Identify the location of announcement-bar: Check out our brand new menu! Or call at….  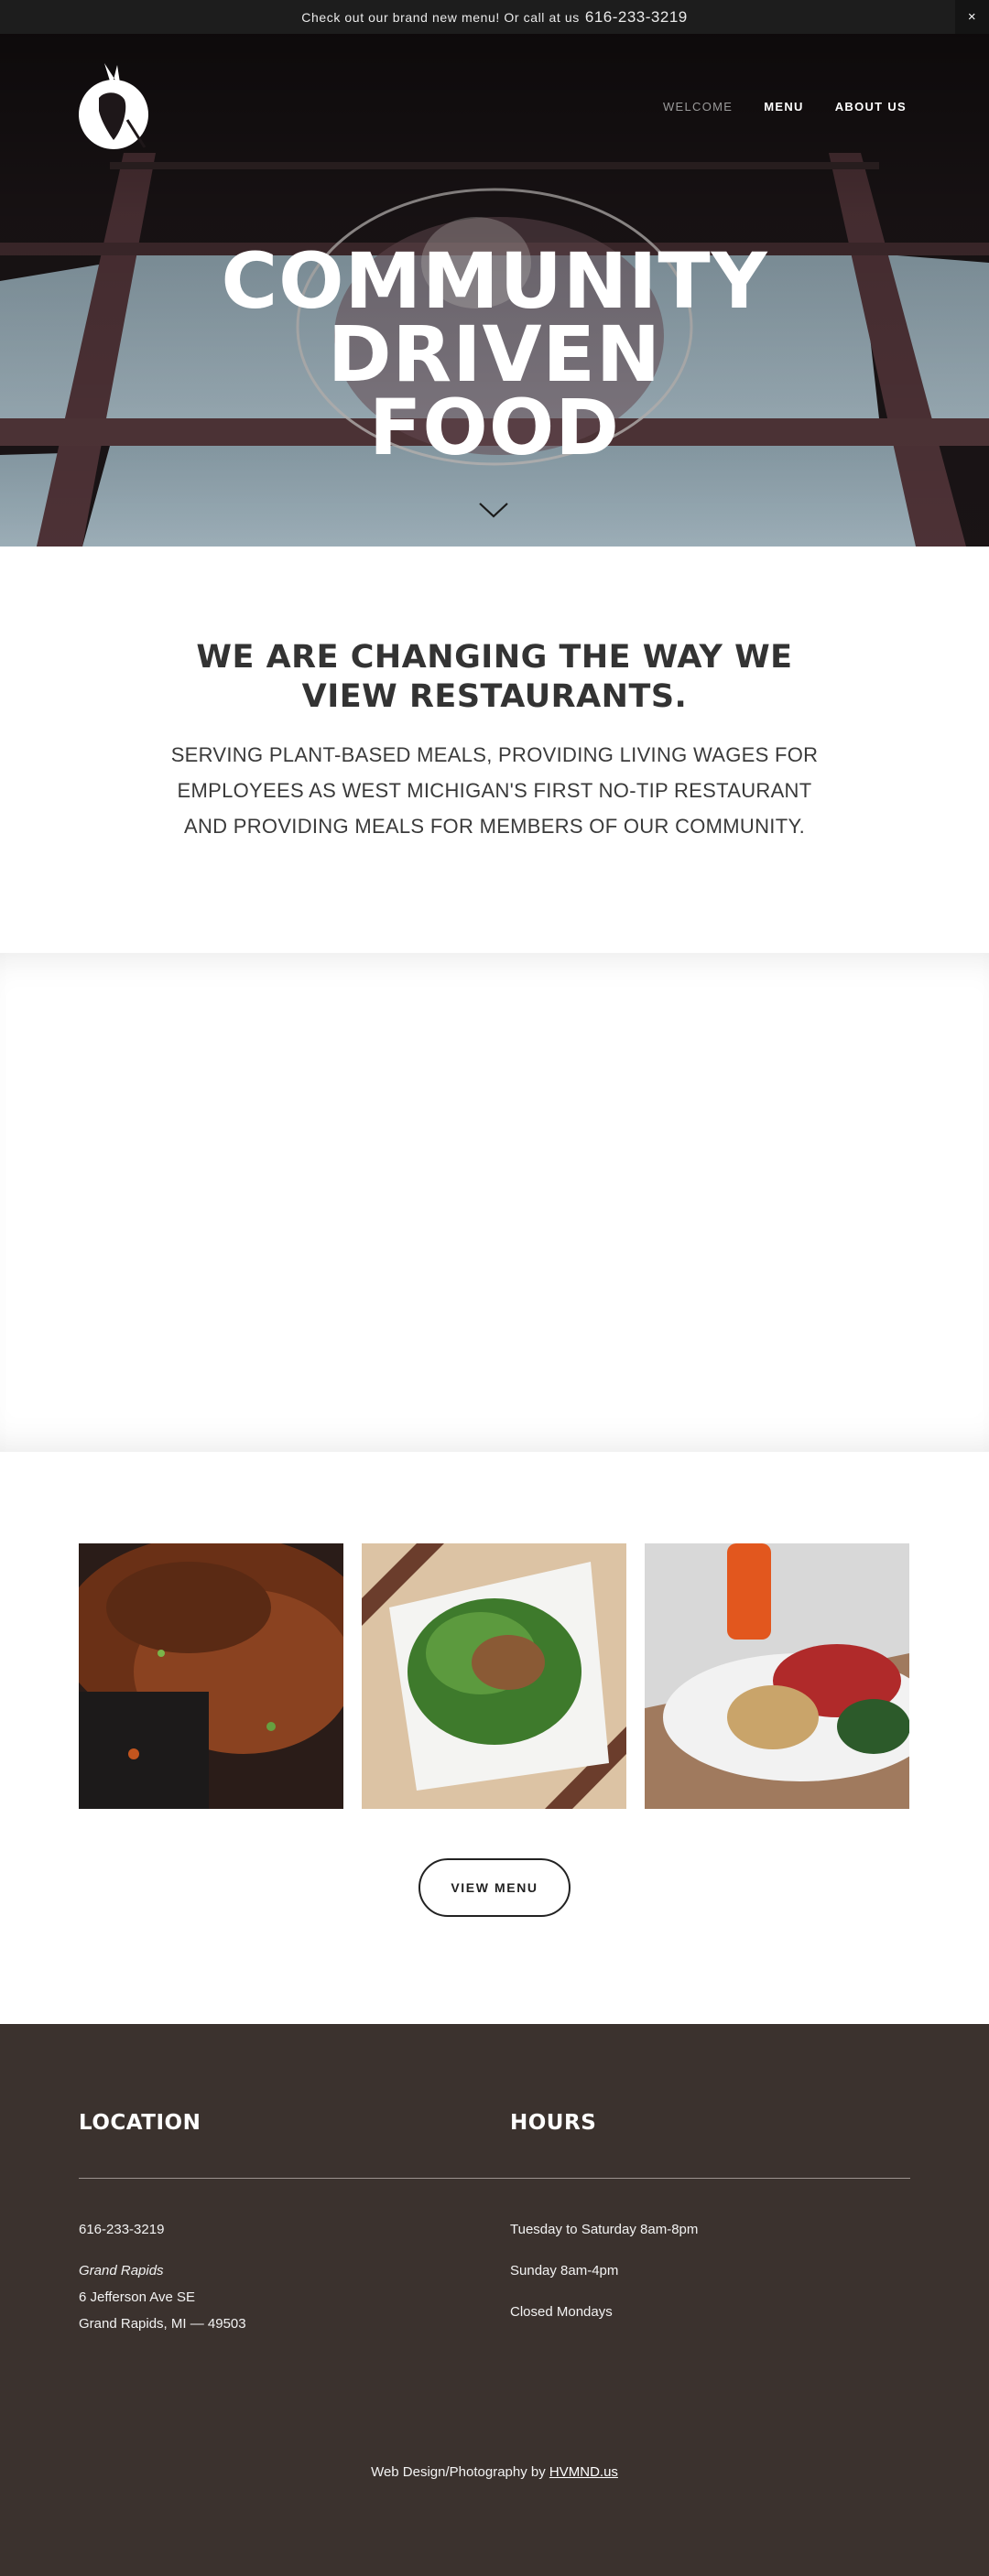
(494, 17).